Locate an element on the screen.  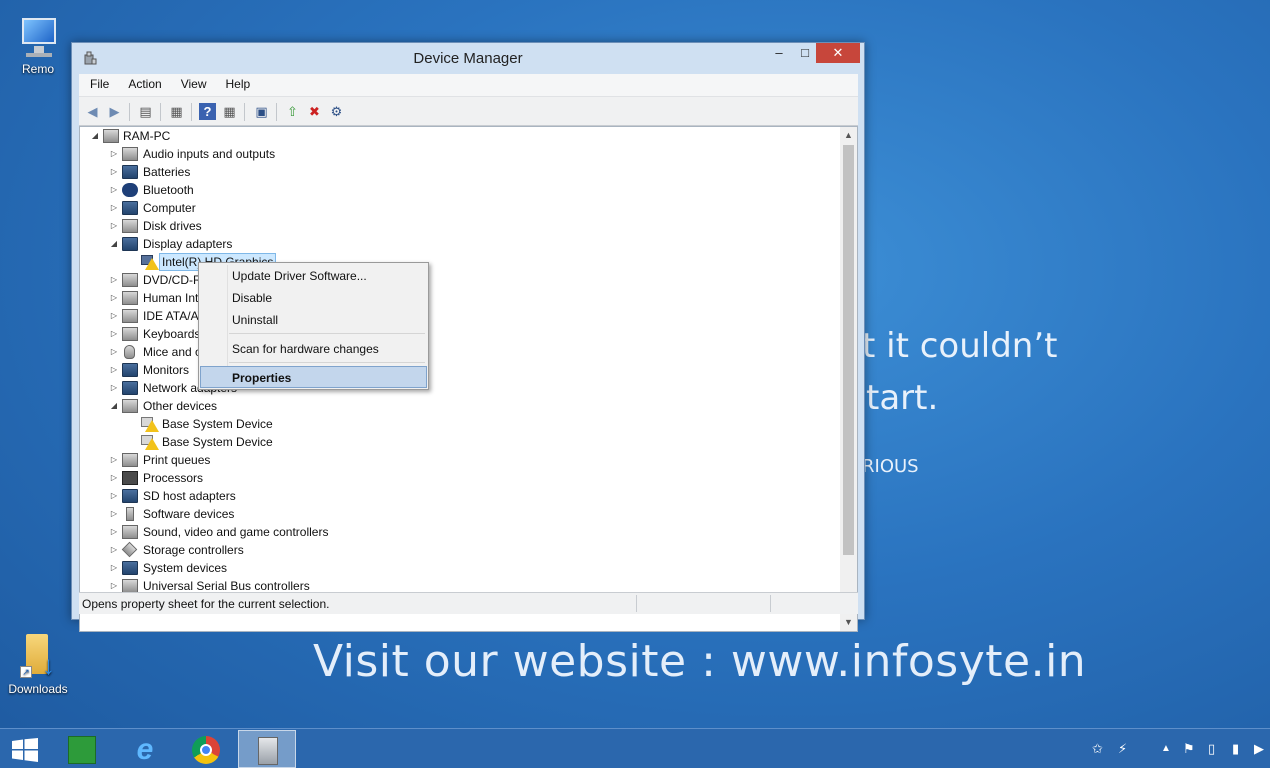
taskbar-internet-explorer: e is located at coordinates (144, 749).